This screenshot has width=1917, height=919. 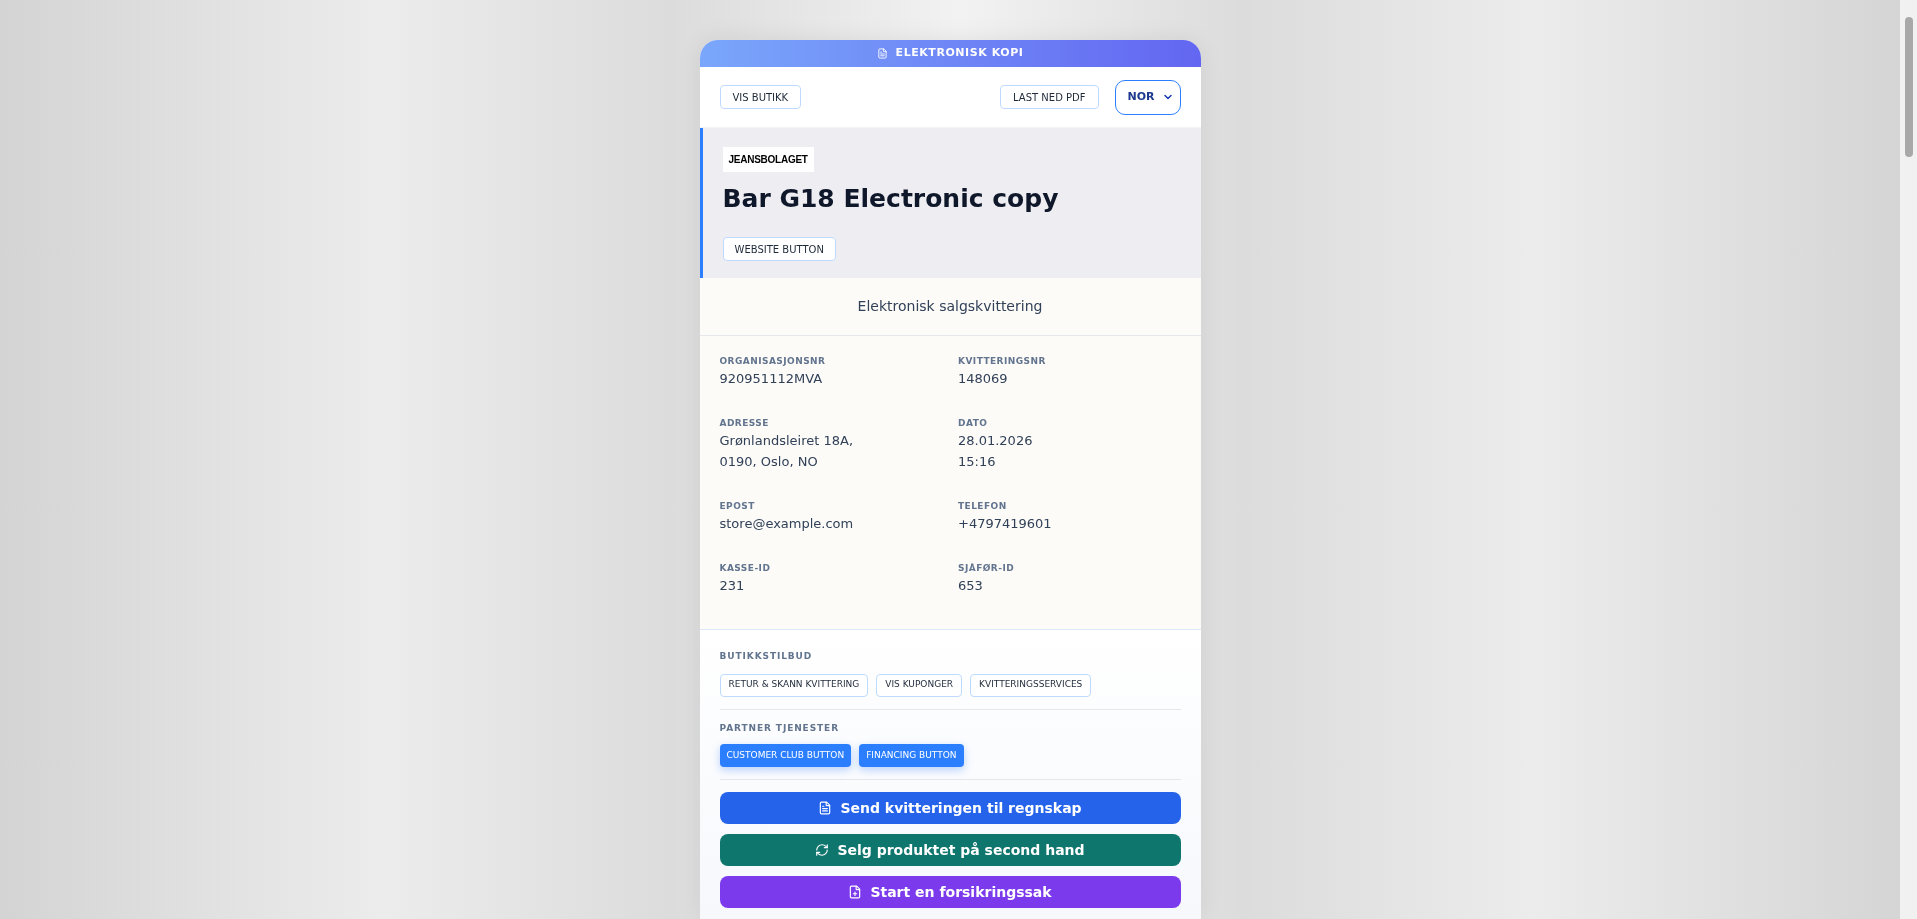 I want to click on offer-button: VIS KUPONGER, so click(x=919, y=685).